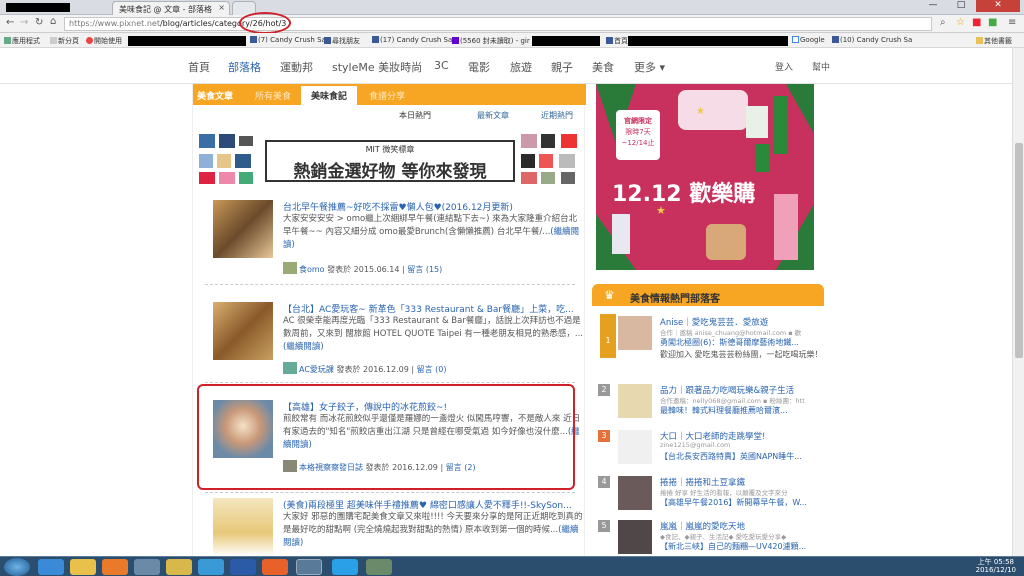 This screenshot has height=576, width=1024. I want to click on ad-tag: 官網限定 限時7天 ~12/14止, so click(638, 135).